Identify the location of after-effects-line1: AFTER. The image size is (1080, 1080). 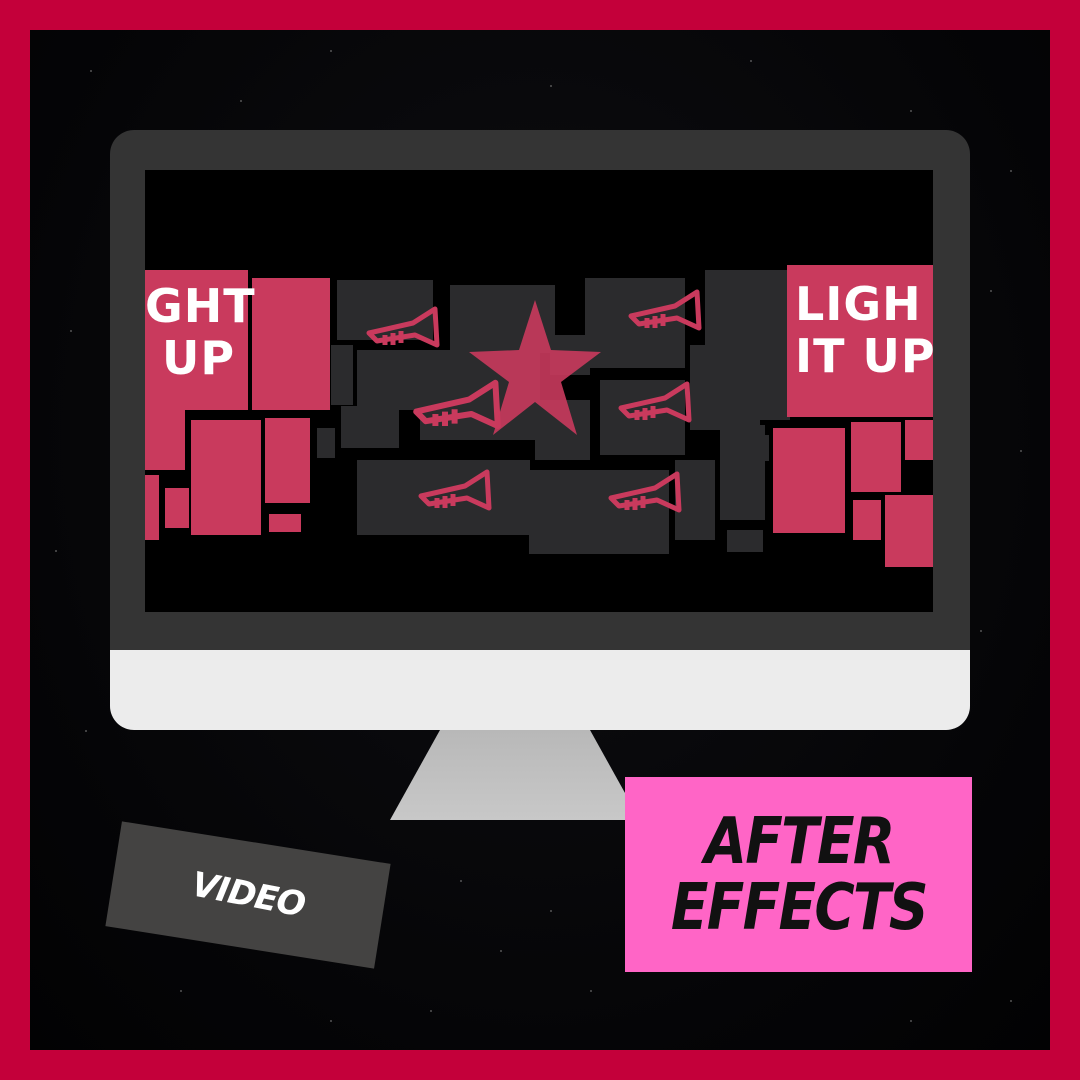
(799, 841).